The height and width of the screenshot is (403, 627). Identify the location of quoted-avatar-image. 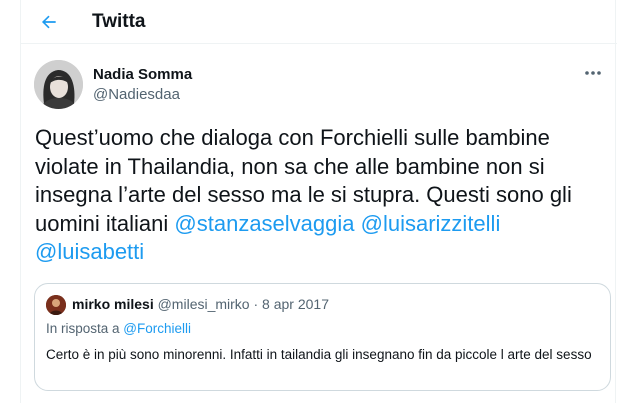
(56, 305).